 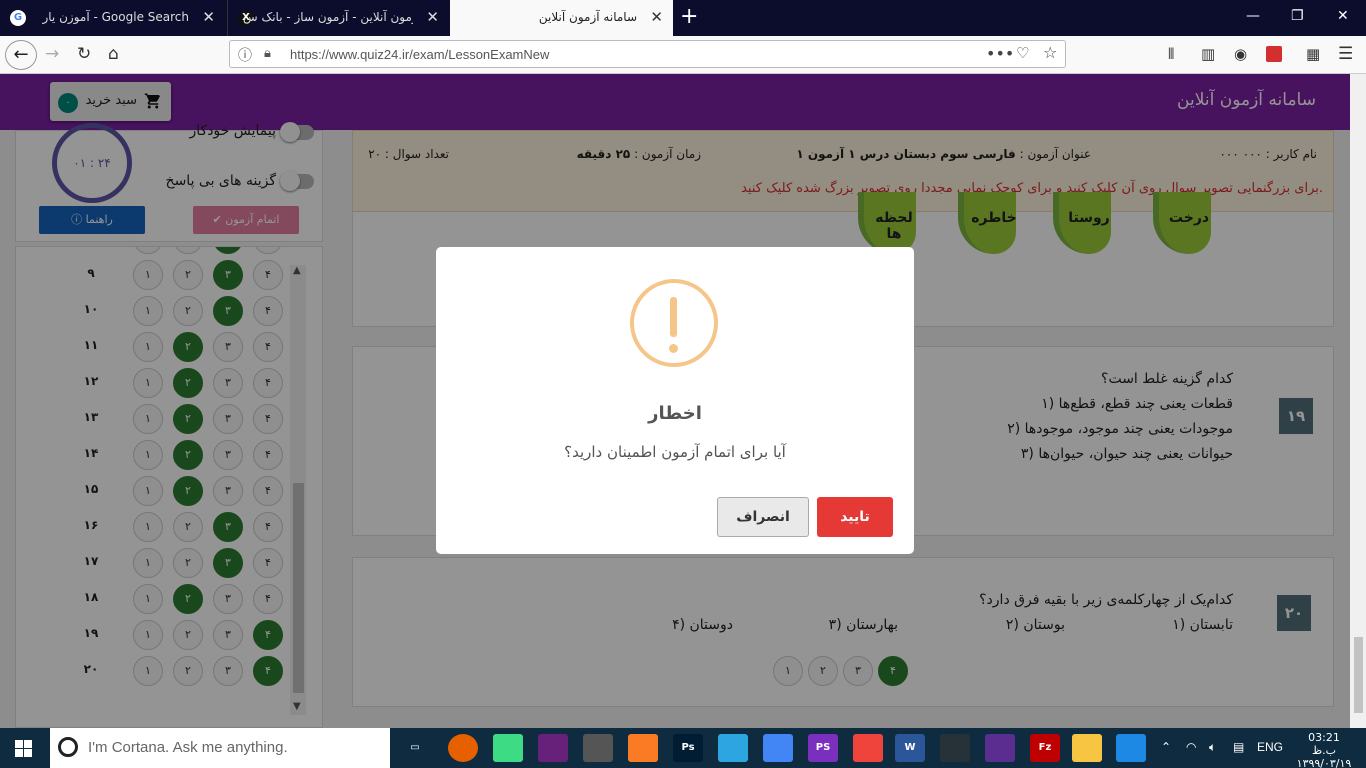 What do you see at coordinates (1324, 744) in the screenshot?
I see `clock-time: 03:21 ب.ظ` at bounding box center [1324, 744].